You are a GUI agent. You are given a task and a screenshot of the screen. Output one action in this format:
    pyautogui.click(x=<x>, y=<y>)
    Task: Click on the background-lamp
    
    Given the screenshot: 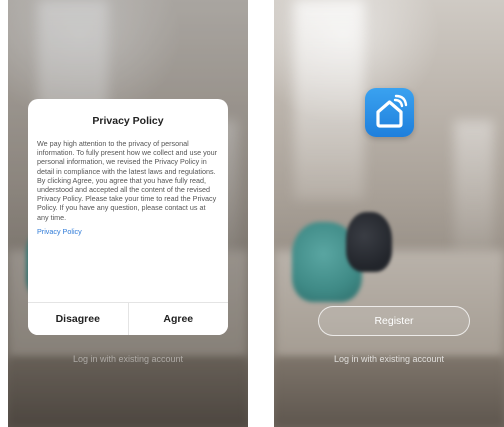 What is the action you would take?
    pyautogui.click(x=474, y=195)
    